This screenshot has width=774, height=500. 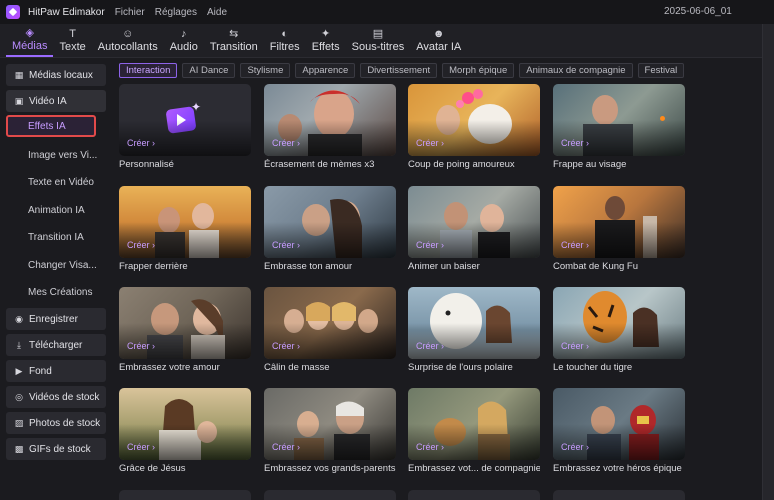 I want to click on sidebar-item-stock-gifs: ▩ GIFs de stock, so click(x=56, y=449).